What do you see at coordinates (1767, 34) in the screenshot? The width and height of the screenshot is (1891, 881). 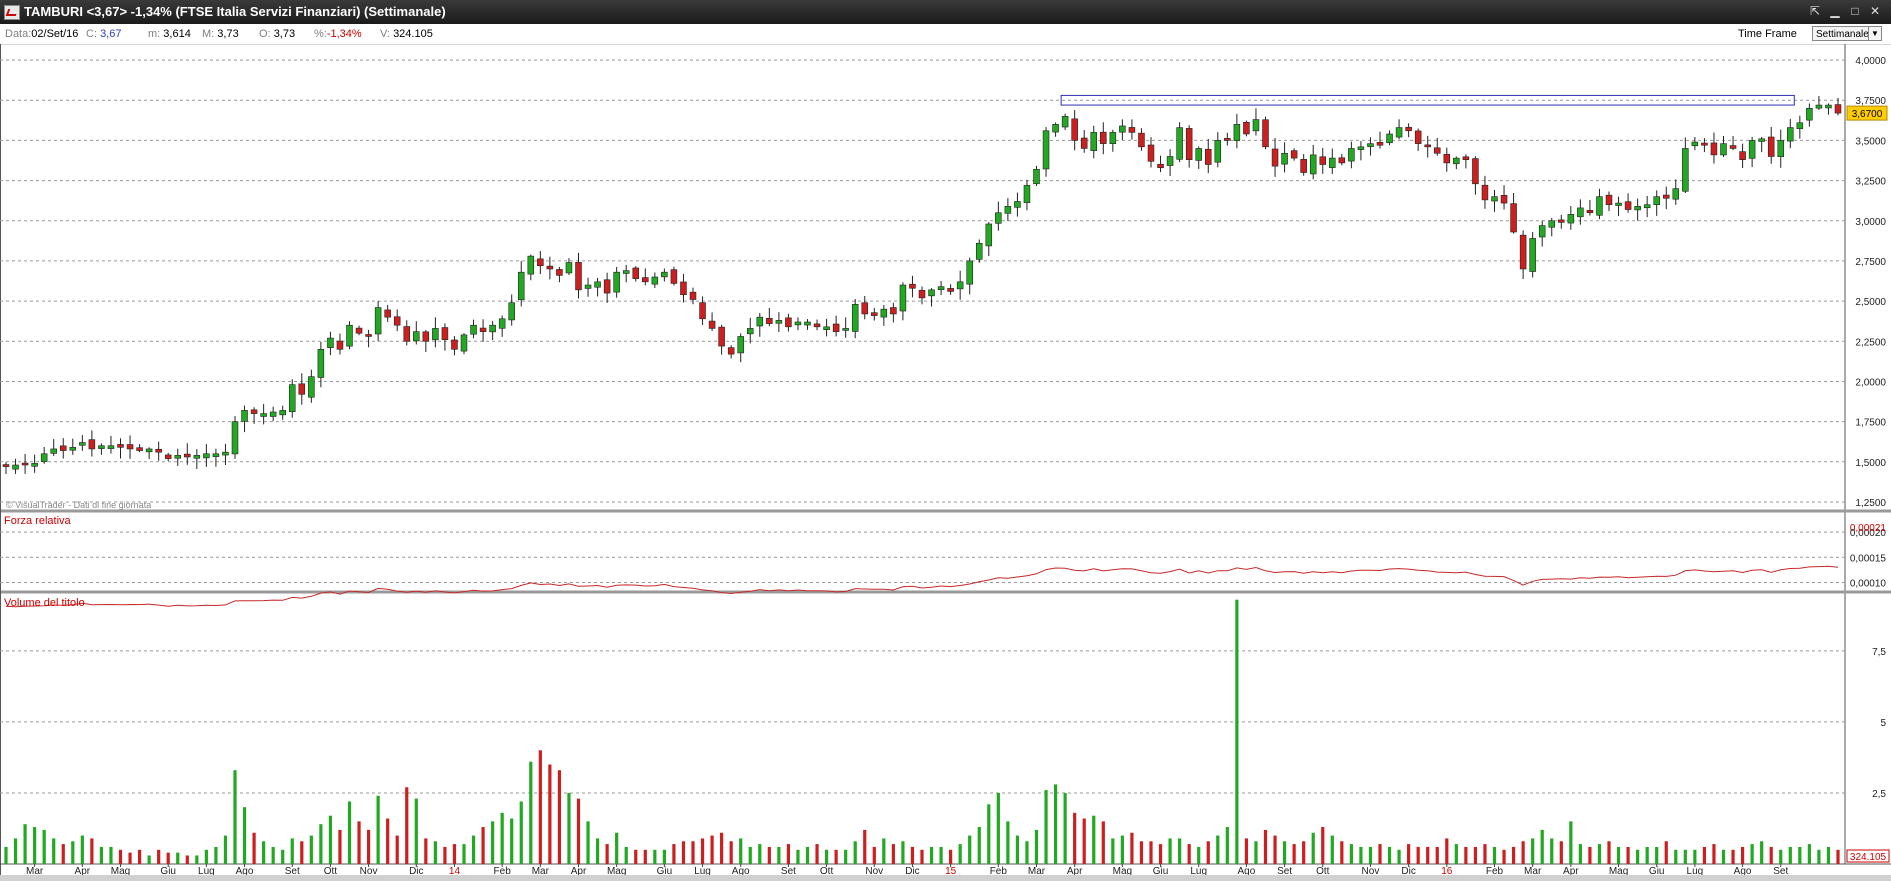 I see `timeframe-label: Time Frame` at bounding box center [1767, 34].